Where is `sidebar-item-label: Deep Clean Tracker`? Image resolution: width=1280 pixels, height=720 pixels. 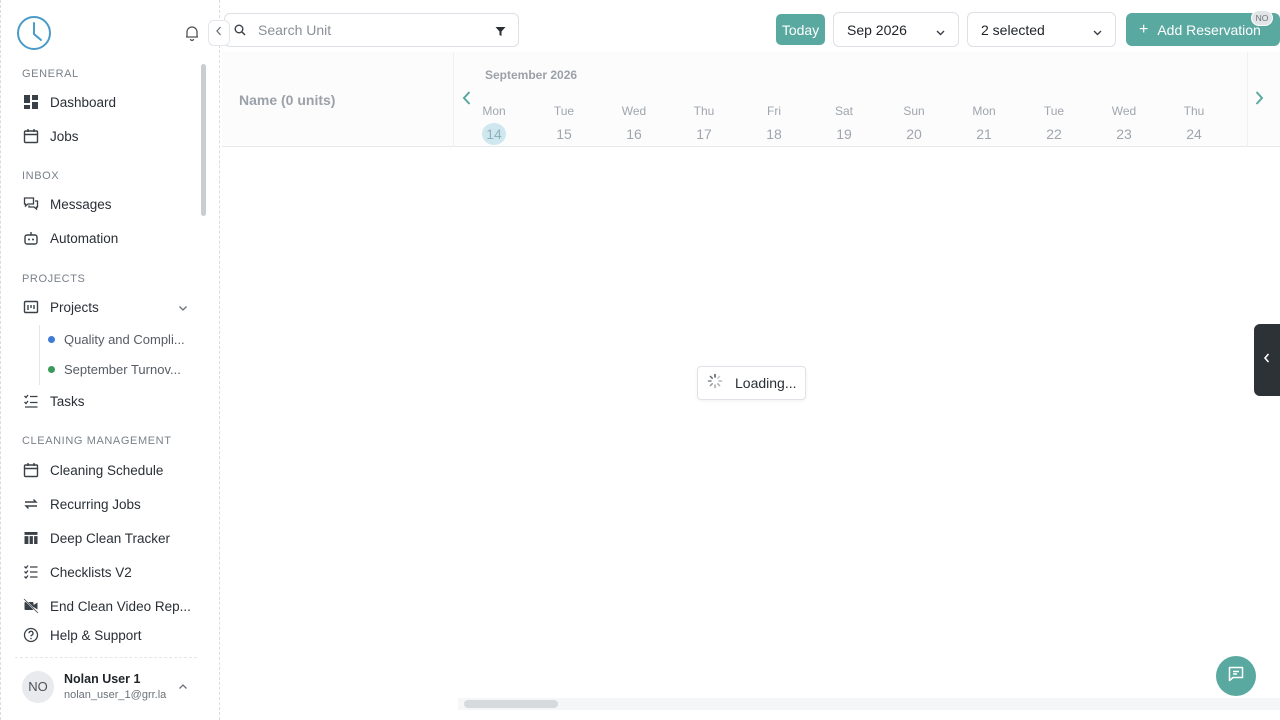 sidebar-item-label: Deep Clean Tracker is located at coordinates (110, 538).